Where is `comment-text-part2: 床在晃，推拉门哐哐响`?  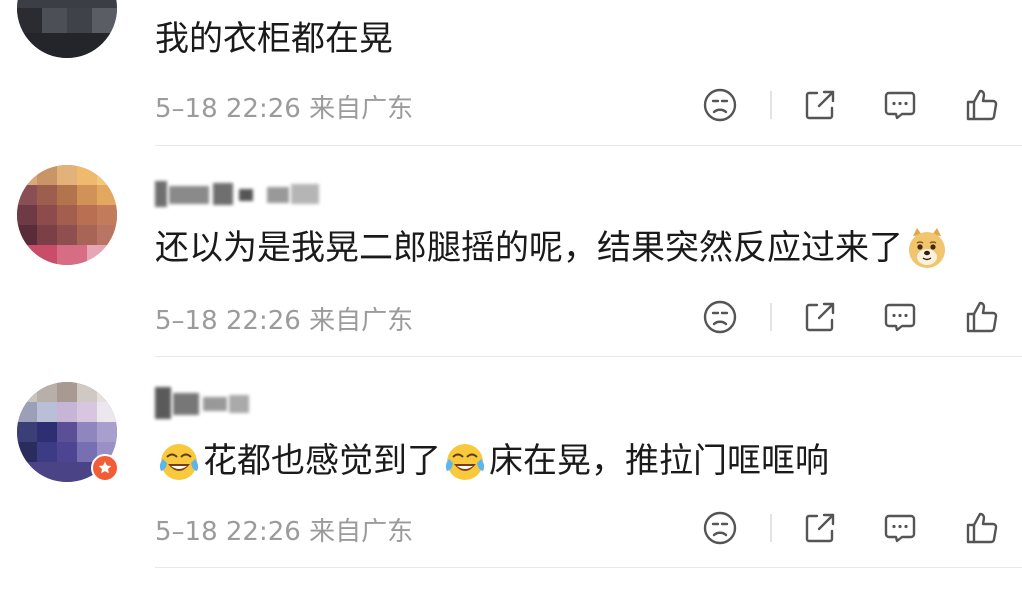
comment-text-part2: 床在晃，推拉门哐哐响 is located at coordinates (659, 461).